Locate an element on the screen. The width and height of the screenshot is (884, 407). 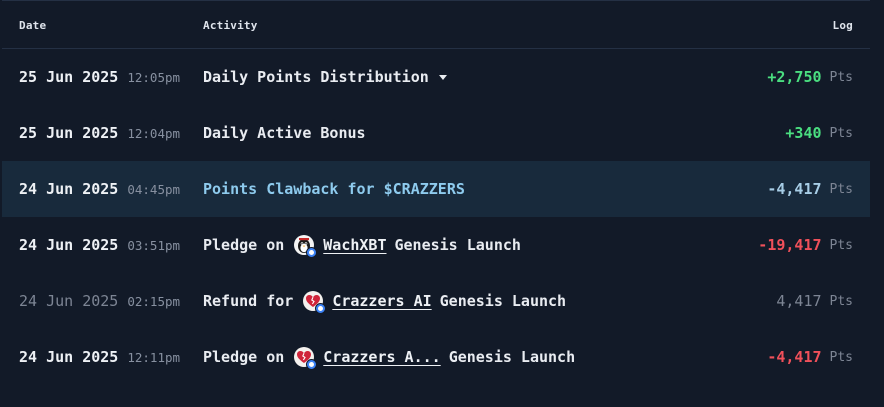
date-cell: 24 Jun 2025 12:11pm is located at coordinates (99, 357).